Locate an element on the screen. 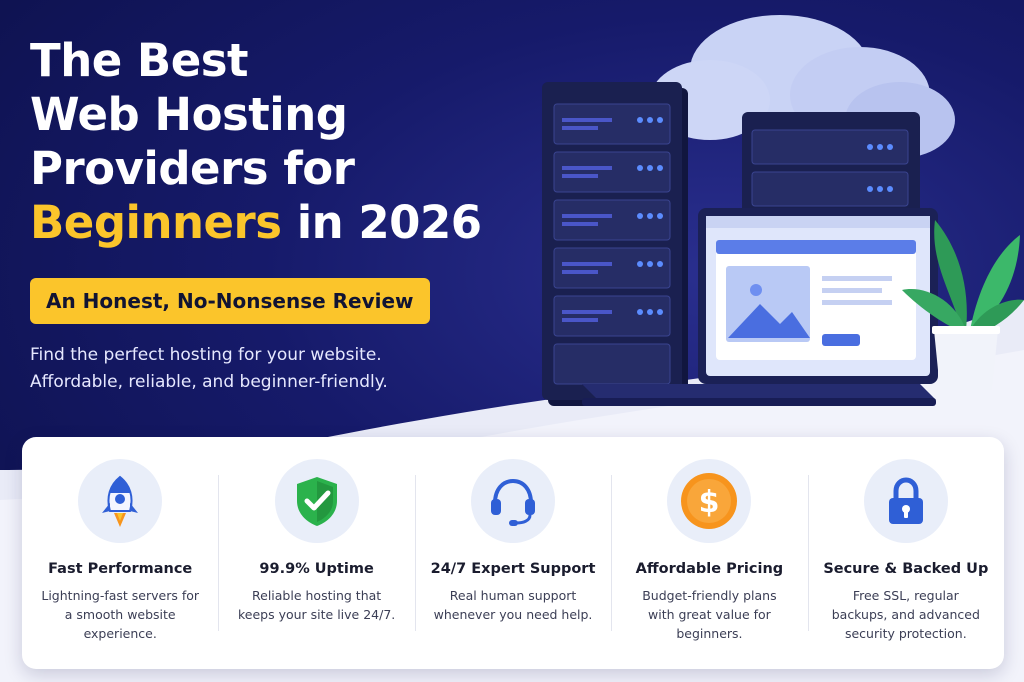 This screenshot has width=1024, height=682. title-line-2: Web Hosting is located at coordinates (189, 114).